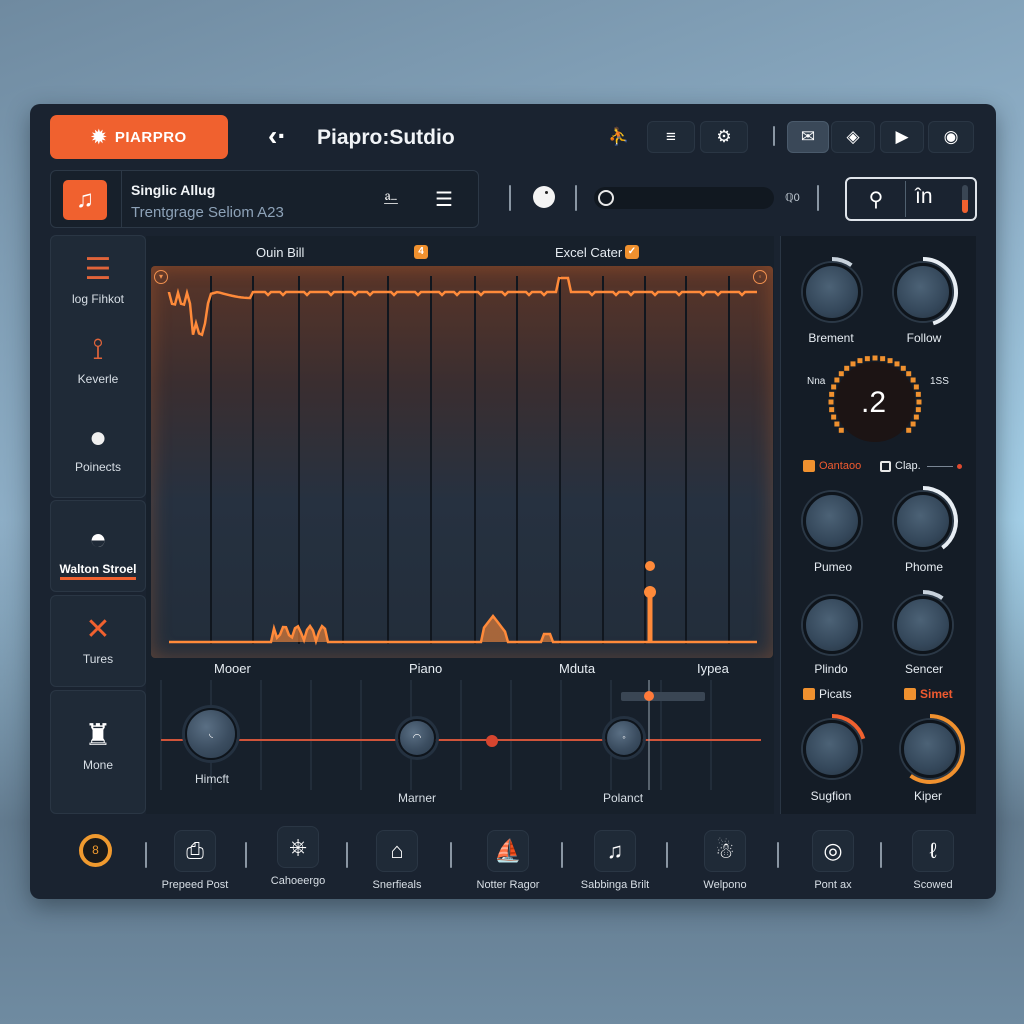  I want to click on node-graph-icon: ⟟, so click(98, 349).